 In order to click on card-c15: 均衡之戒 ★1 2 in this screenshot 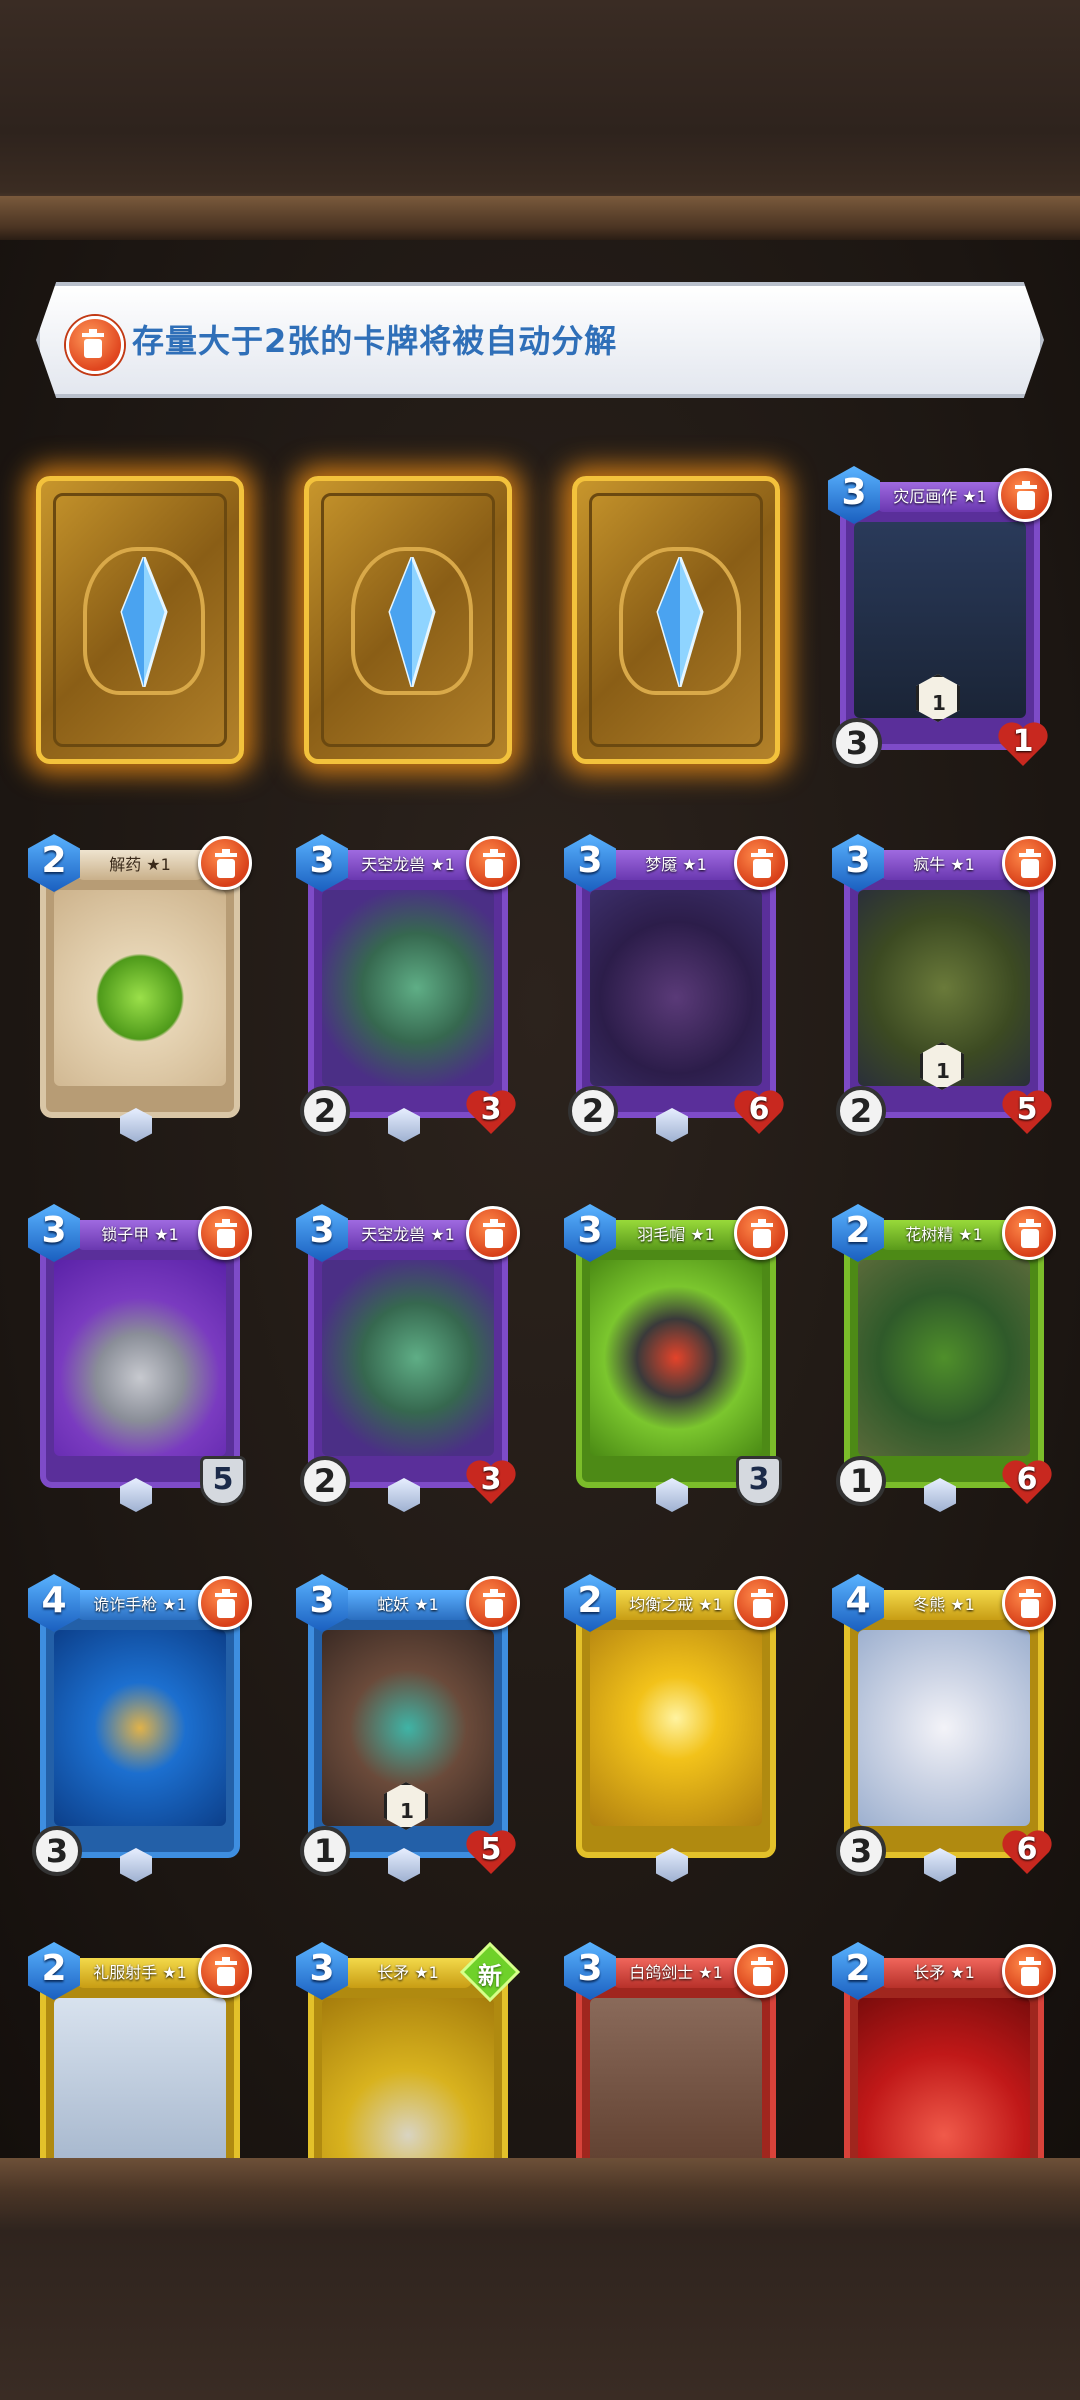, I will do `click(676, 1728)`.